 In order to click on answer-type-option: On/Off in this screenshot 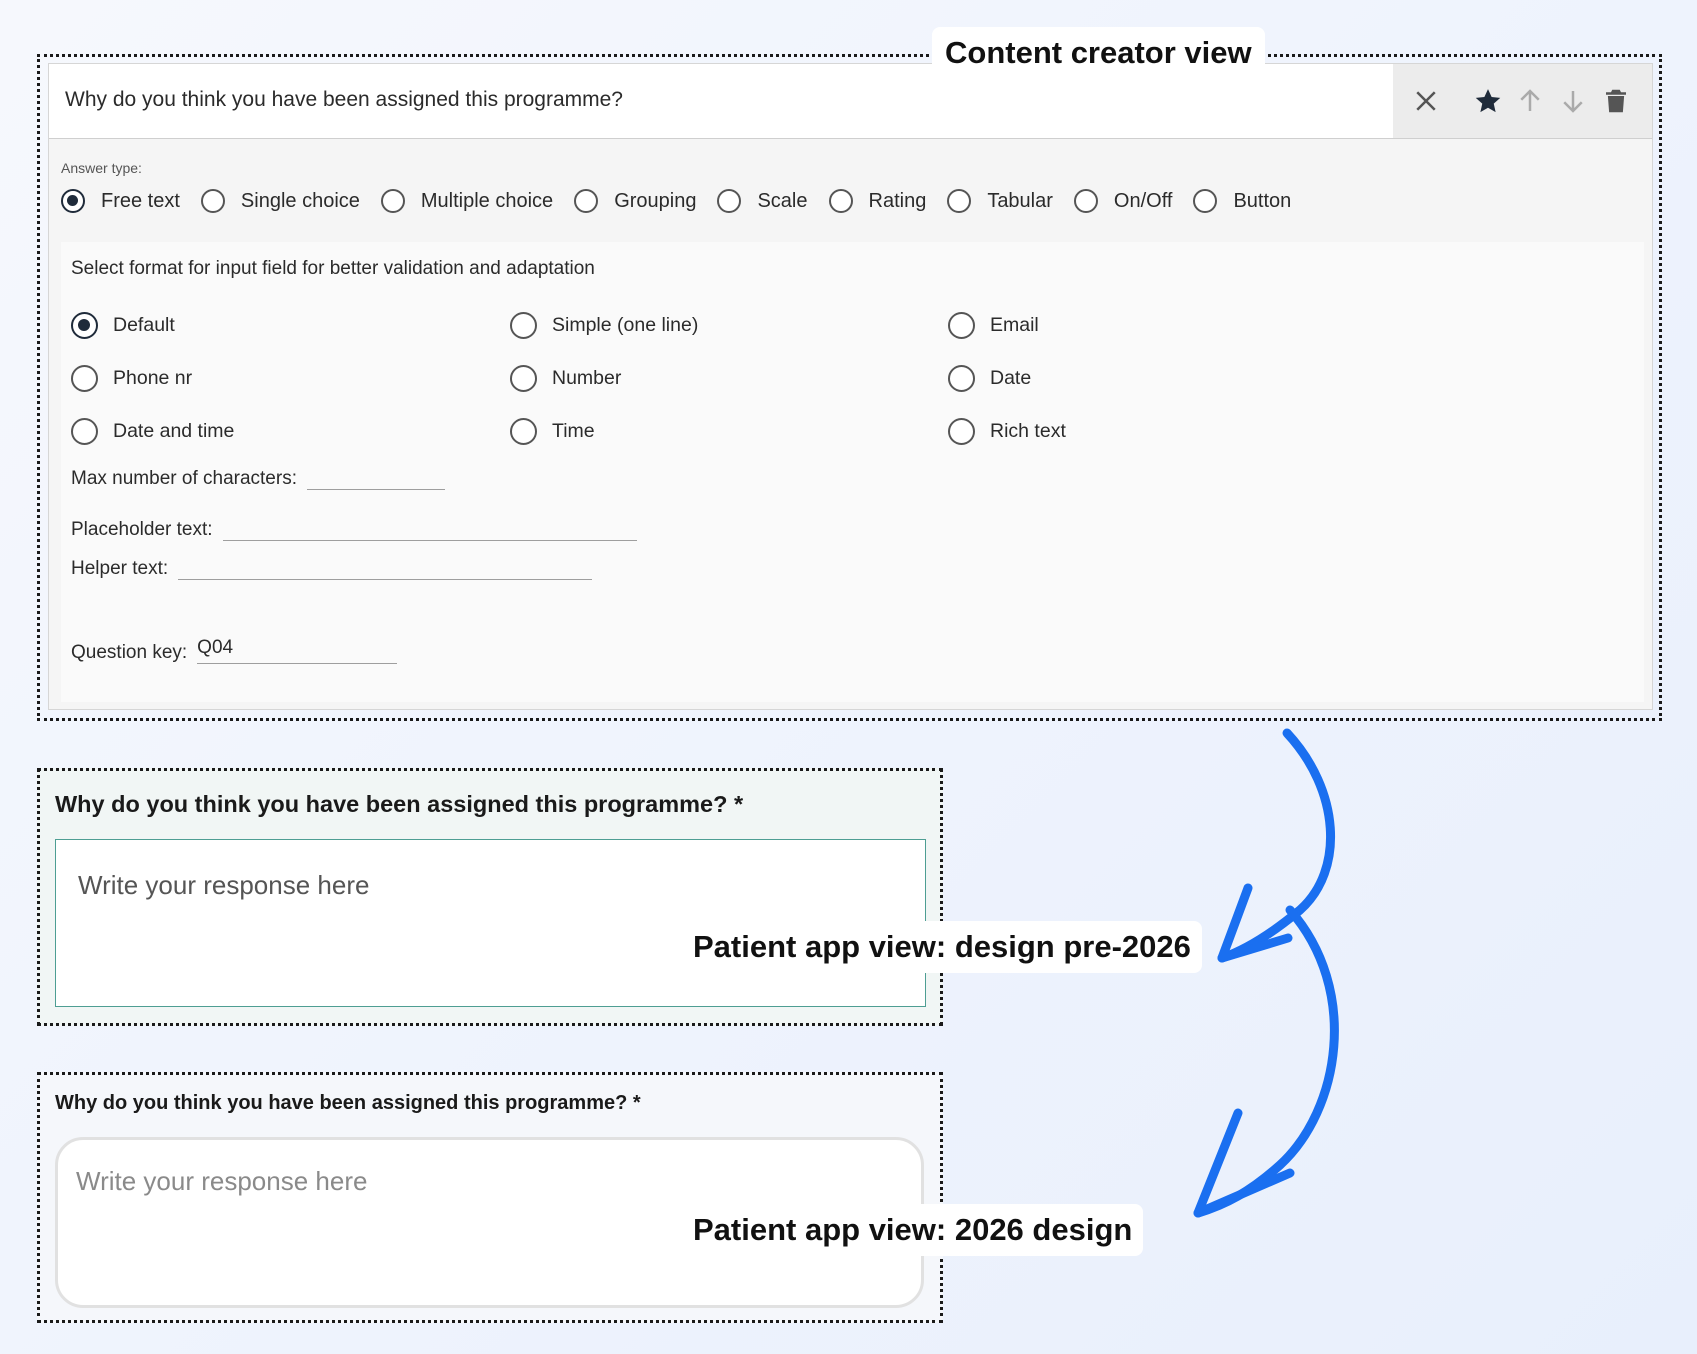, I will do `click(1123, 201)`.